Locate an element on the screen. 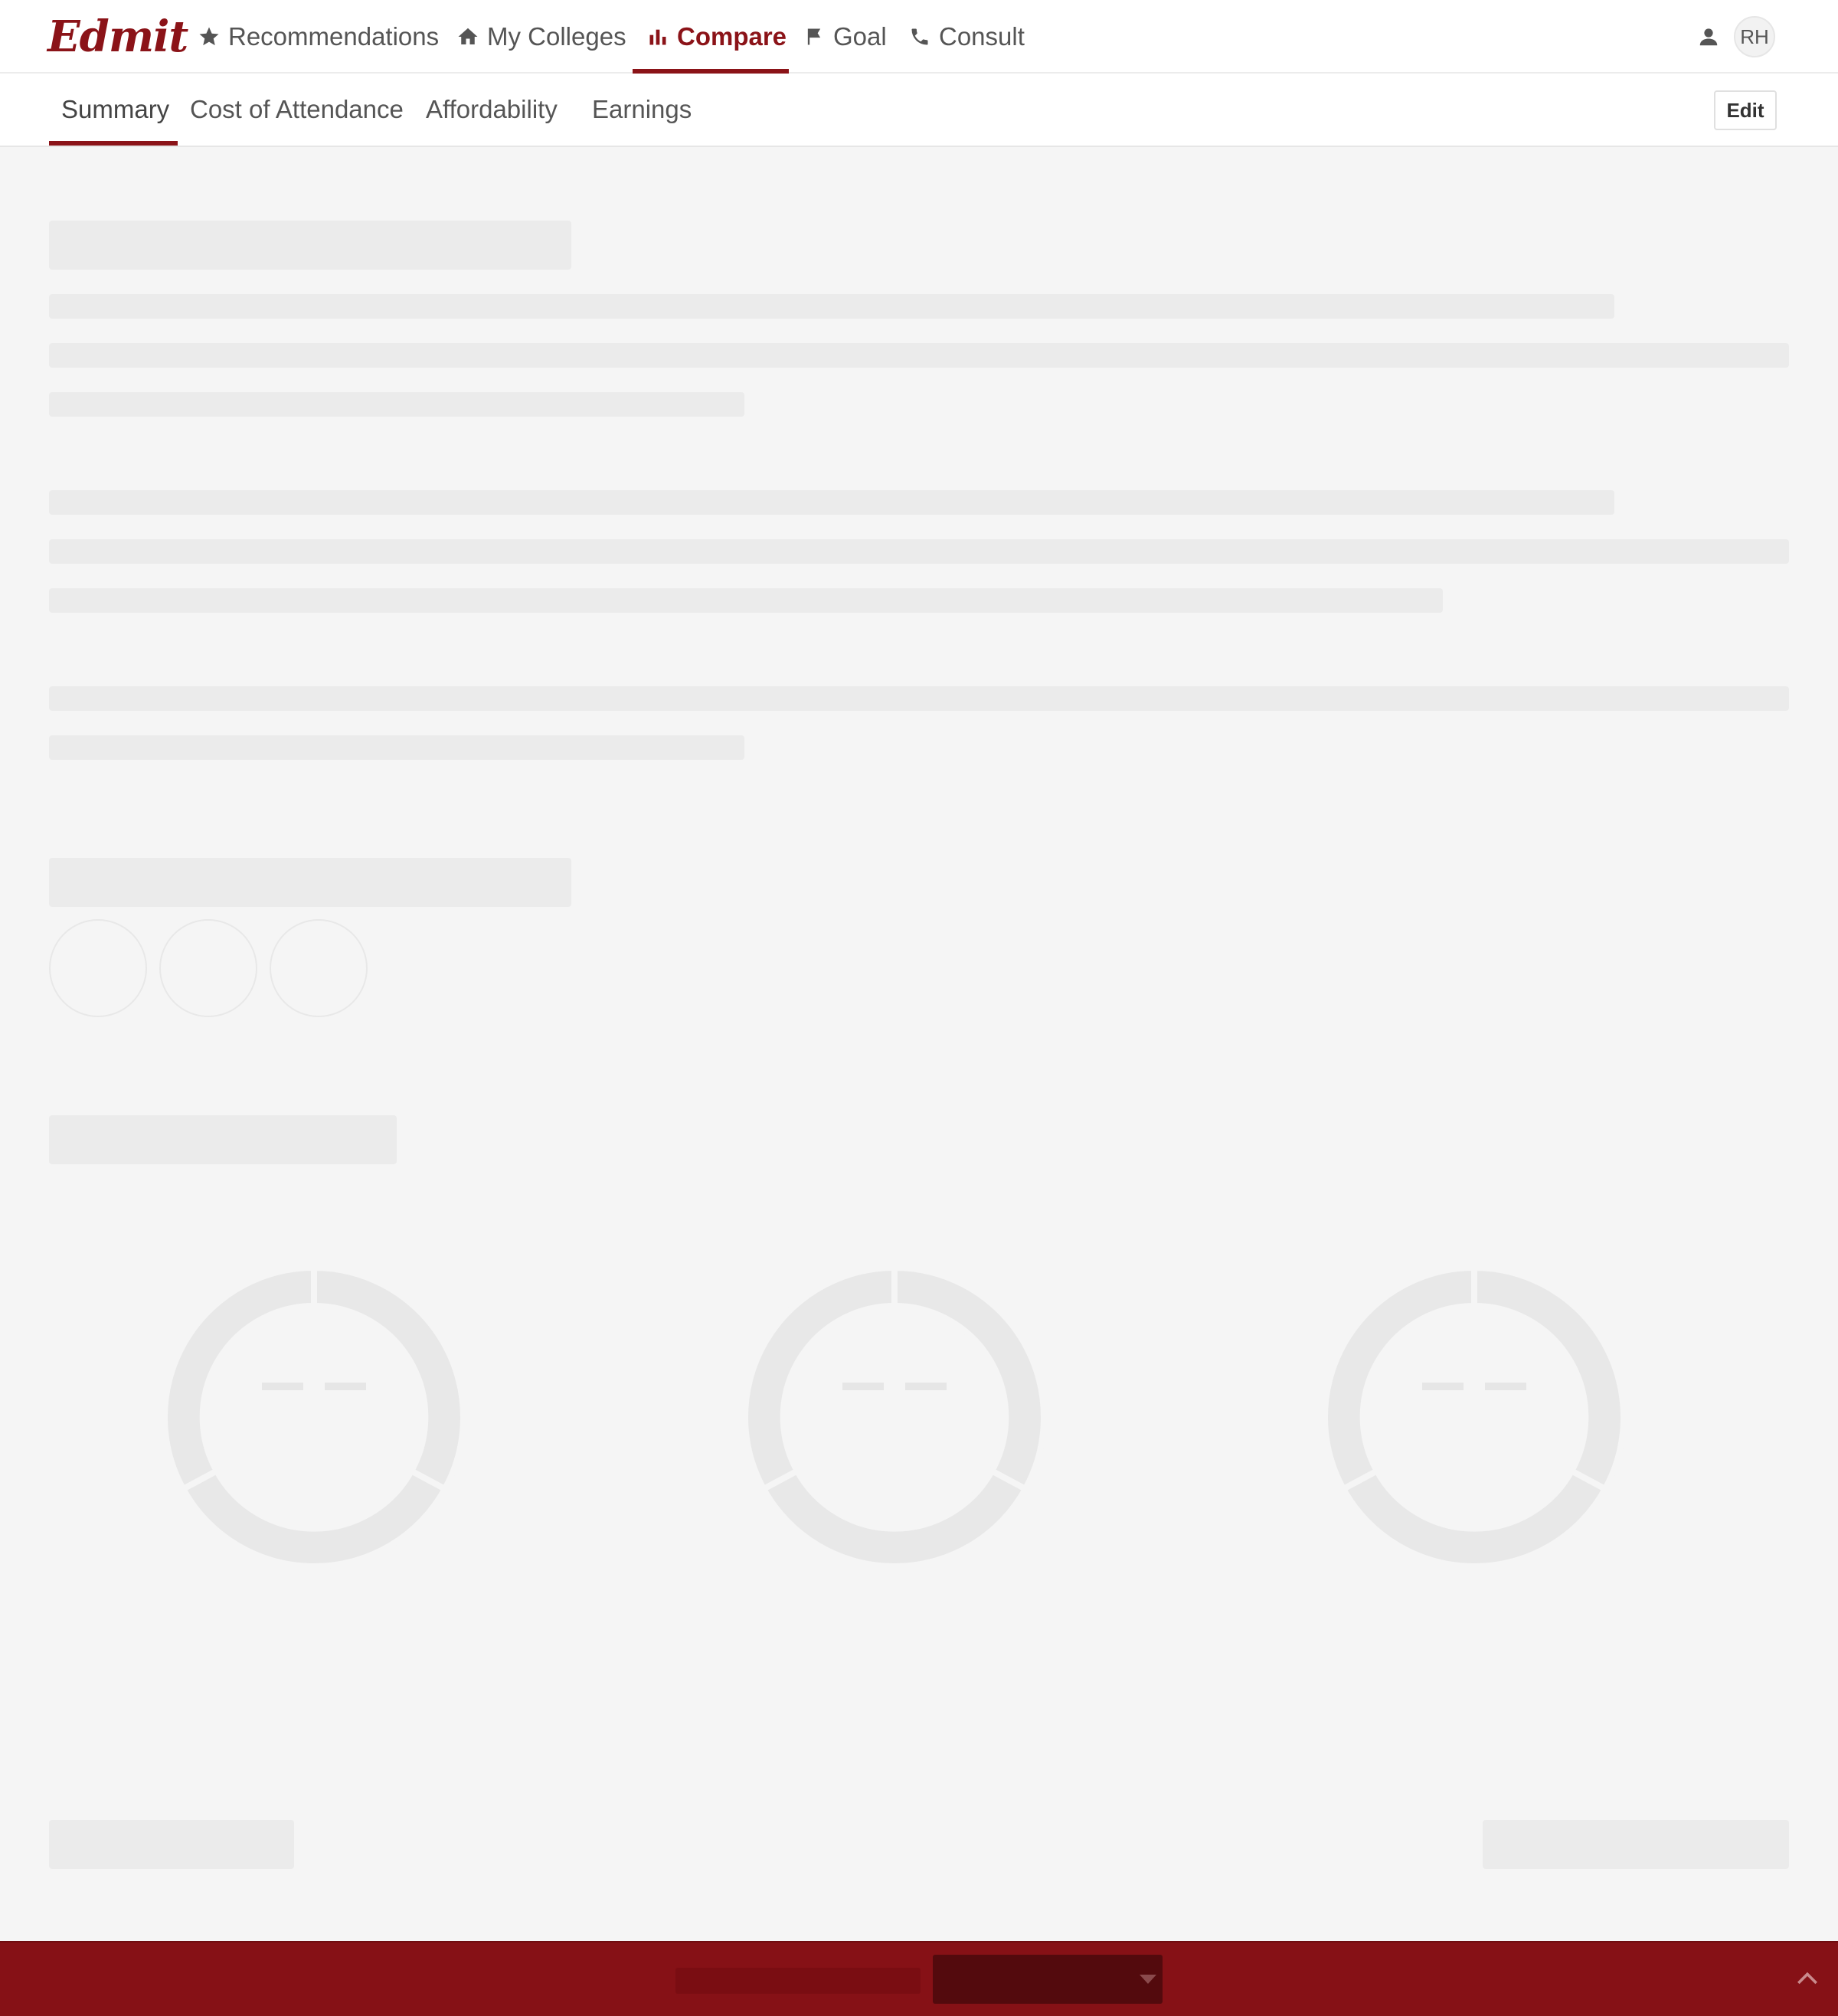 The width and height of the screenshot is (1838, 2016). nav-label: Consult is located at coordinates (982, 36).